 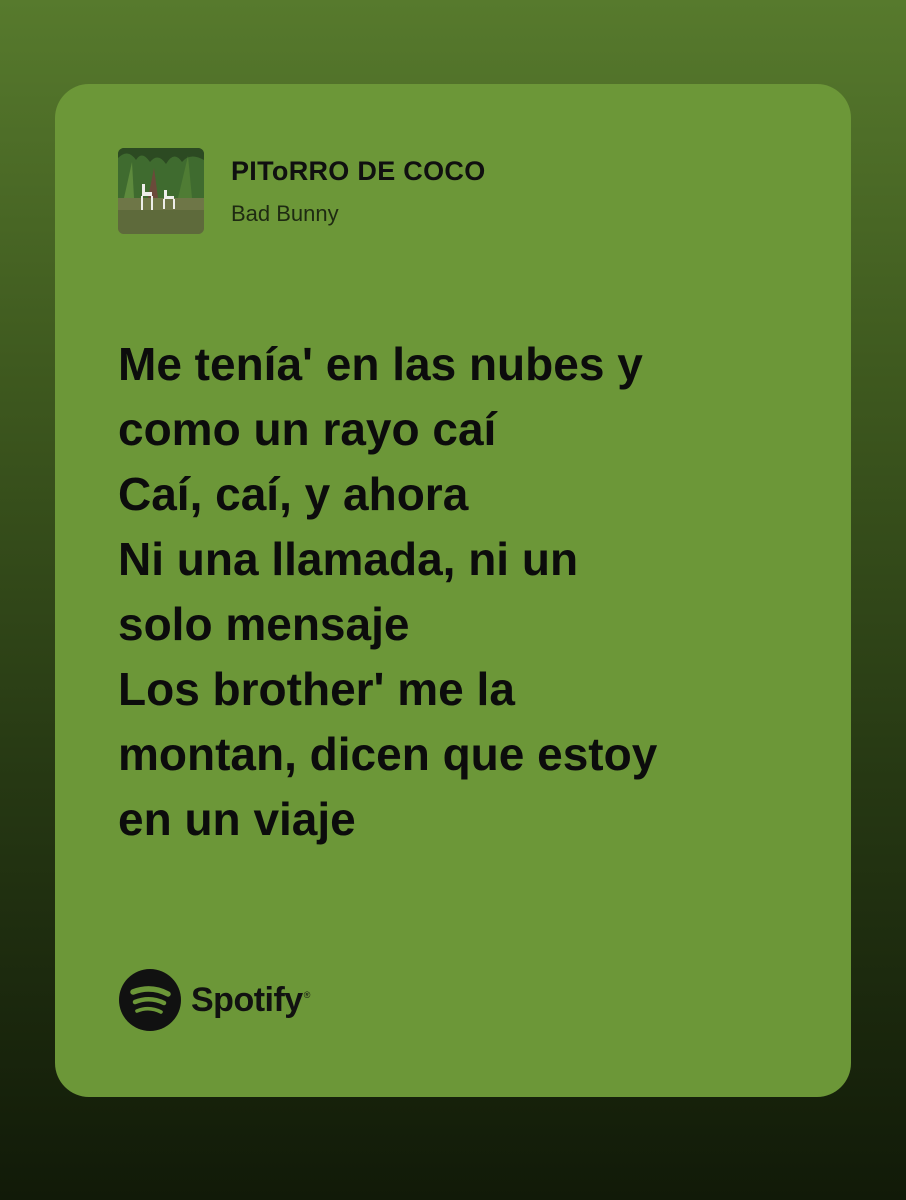 I want to click on album-art-icon, so click(x=161, y=191).